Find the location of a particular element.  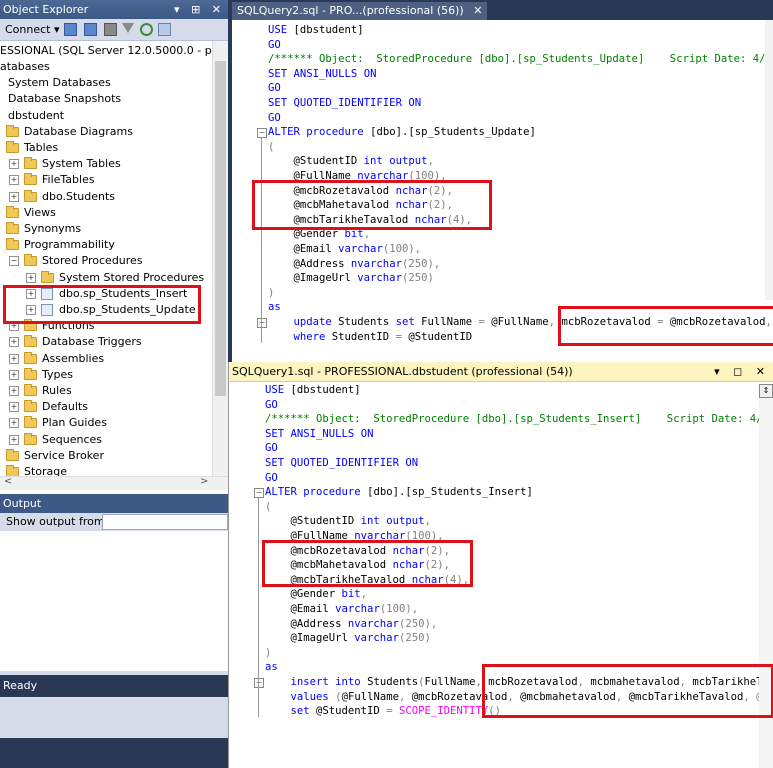

object-explorer-window-buttons: ▾ ⊞ ✕ is located at coordinates (199, 9).